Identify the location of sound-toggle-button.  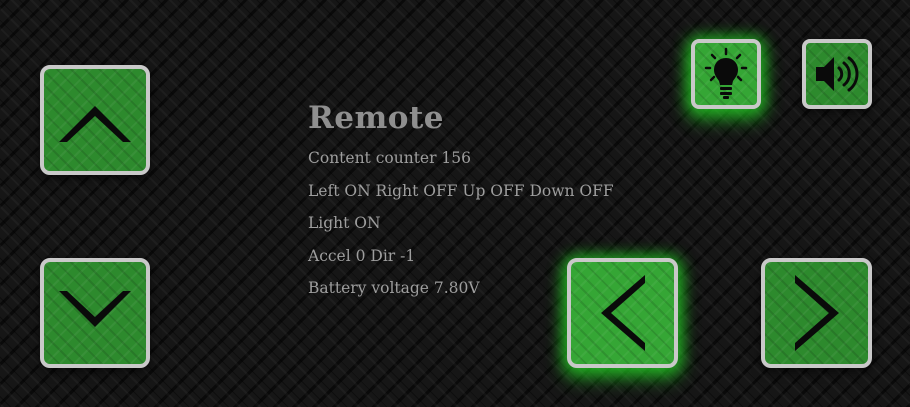
(837, 74).